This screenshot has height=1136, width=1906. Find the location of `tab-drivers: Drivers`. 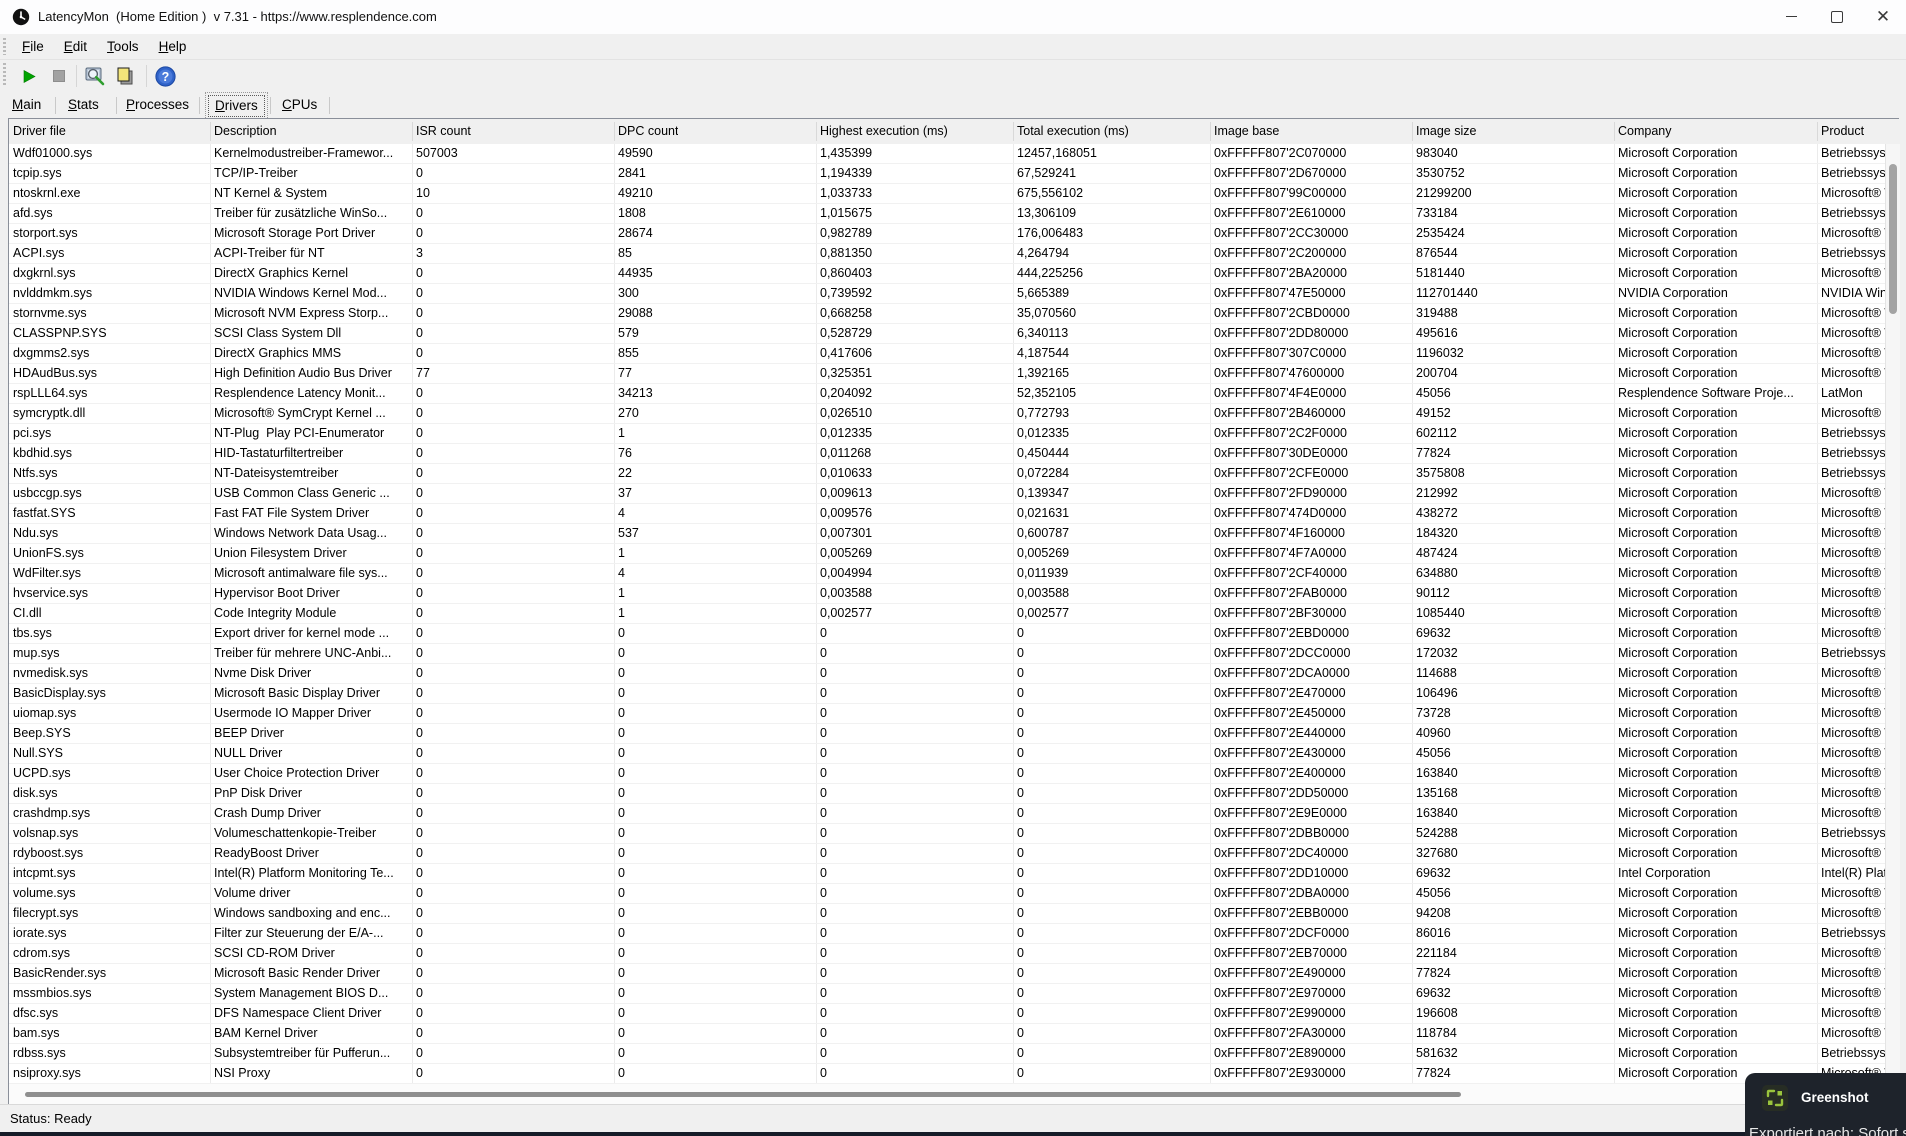

tab-drivers: Drivers is located at coordinates (236, 106).